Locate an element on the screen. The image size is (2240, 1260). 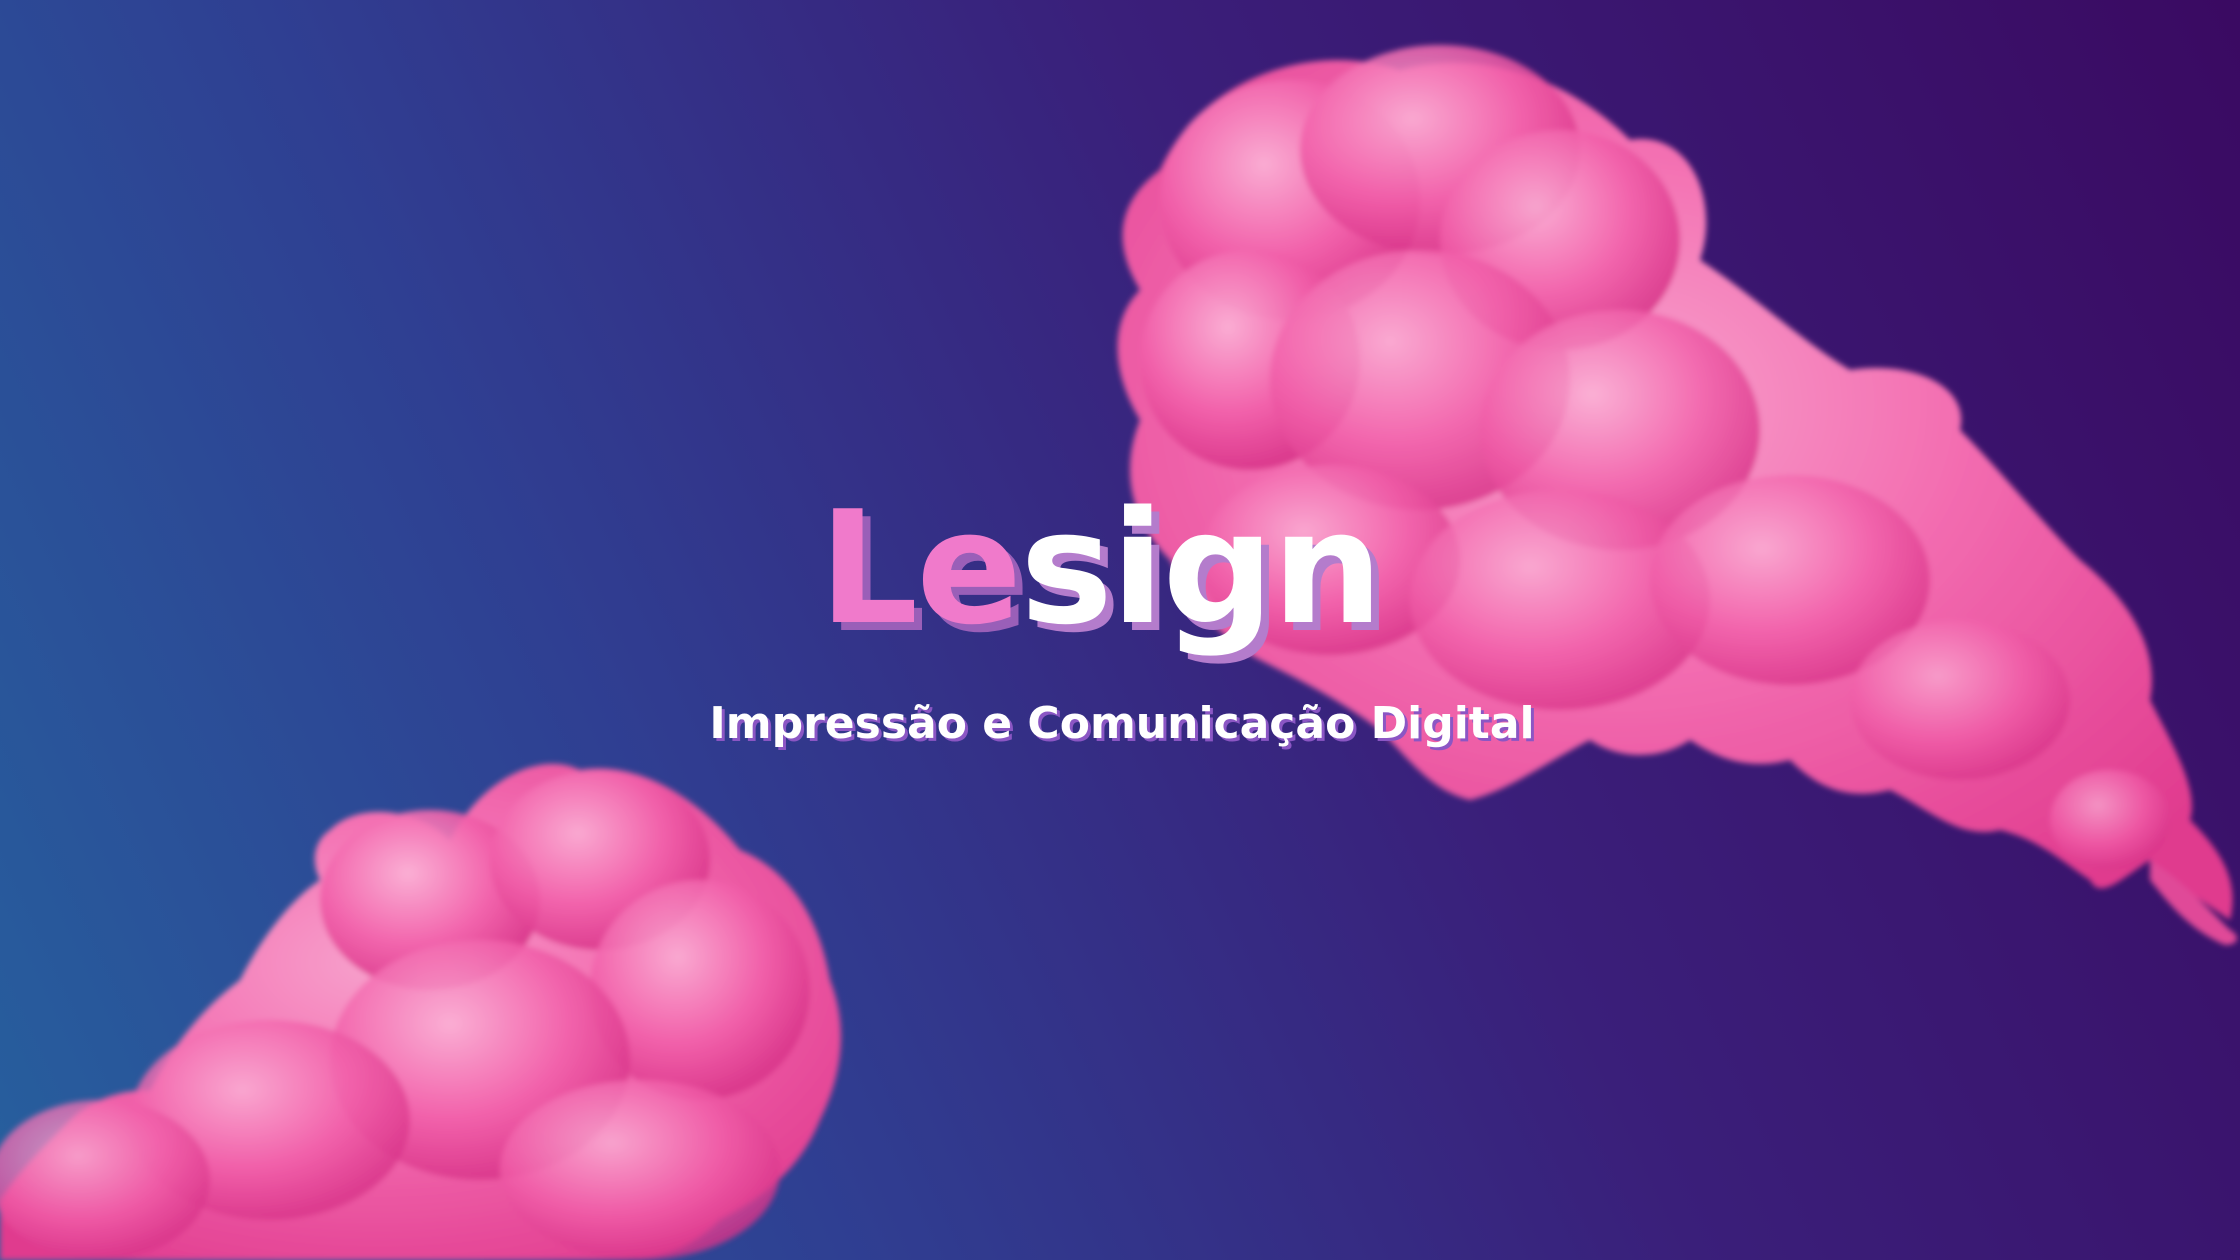
tagline: Impressão e Comunicação Digital is located at coordinates (1120, 723).